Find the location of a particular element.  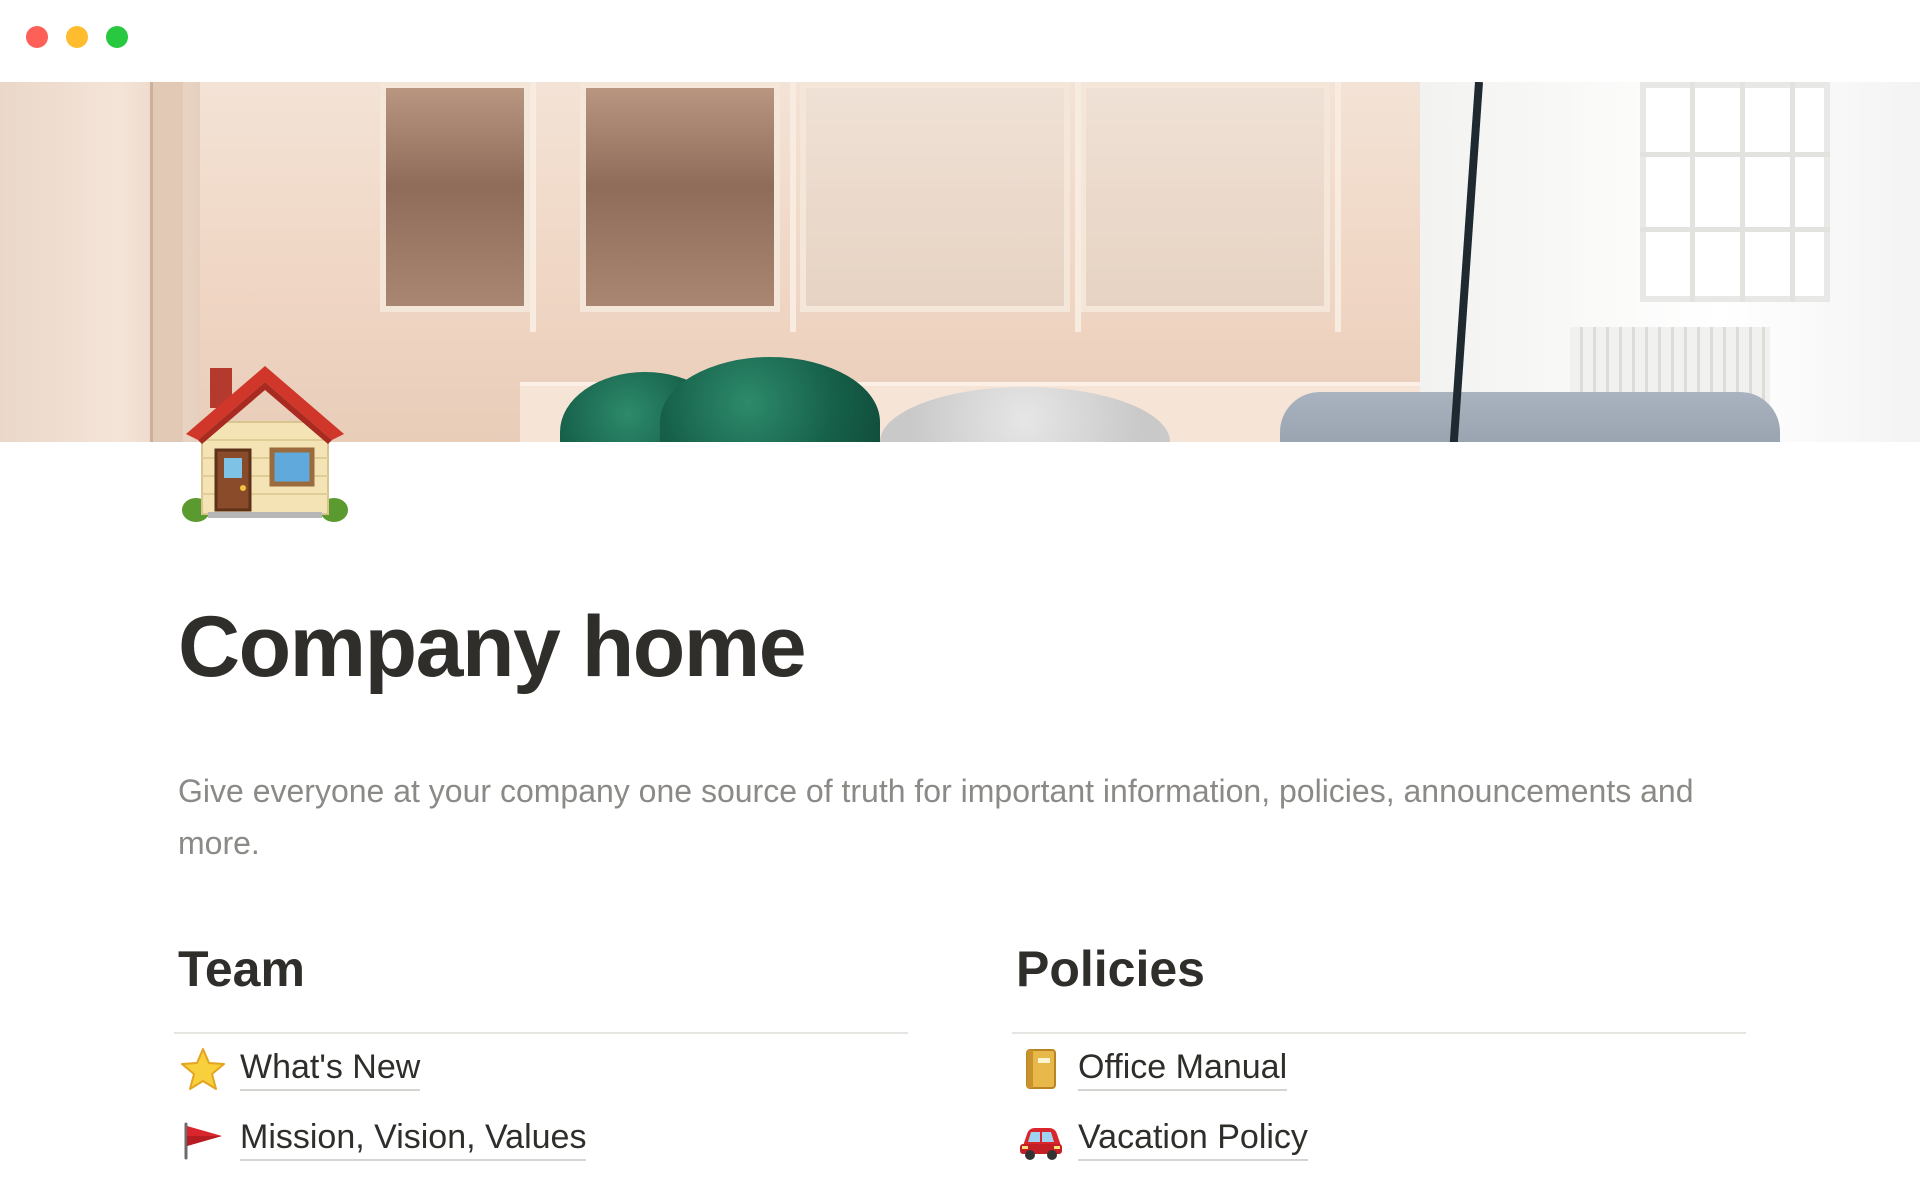

team-column: Team What's New Mission, Vision, Values is located at coordinates (541, 1057).